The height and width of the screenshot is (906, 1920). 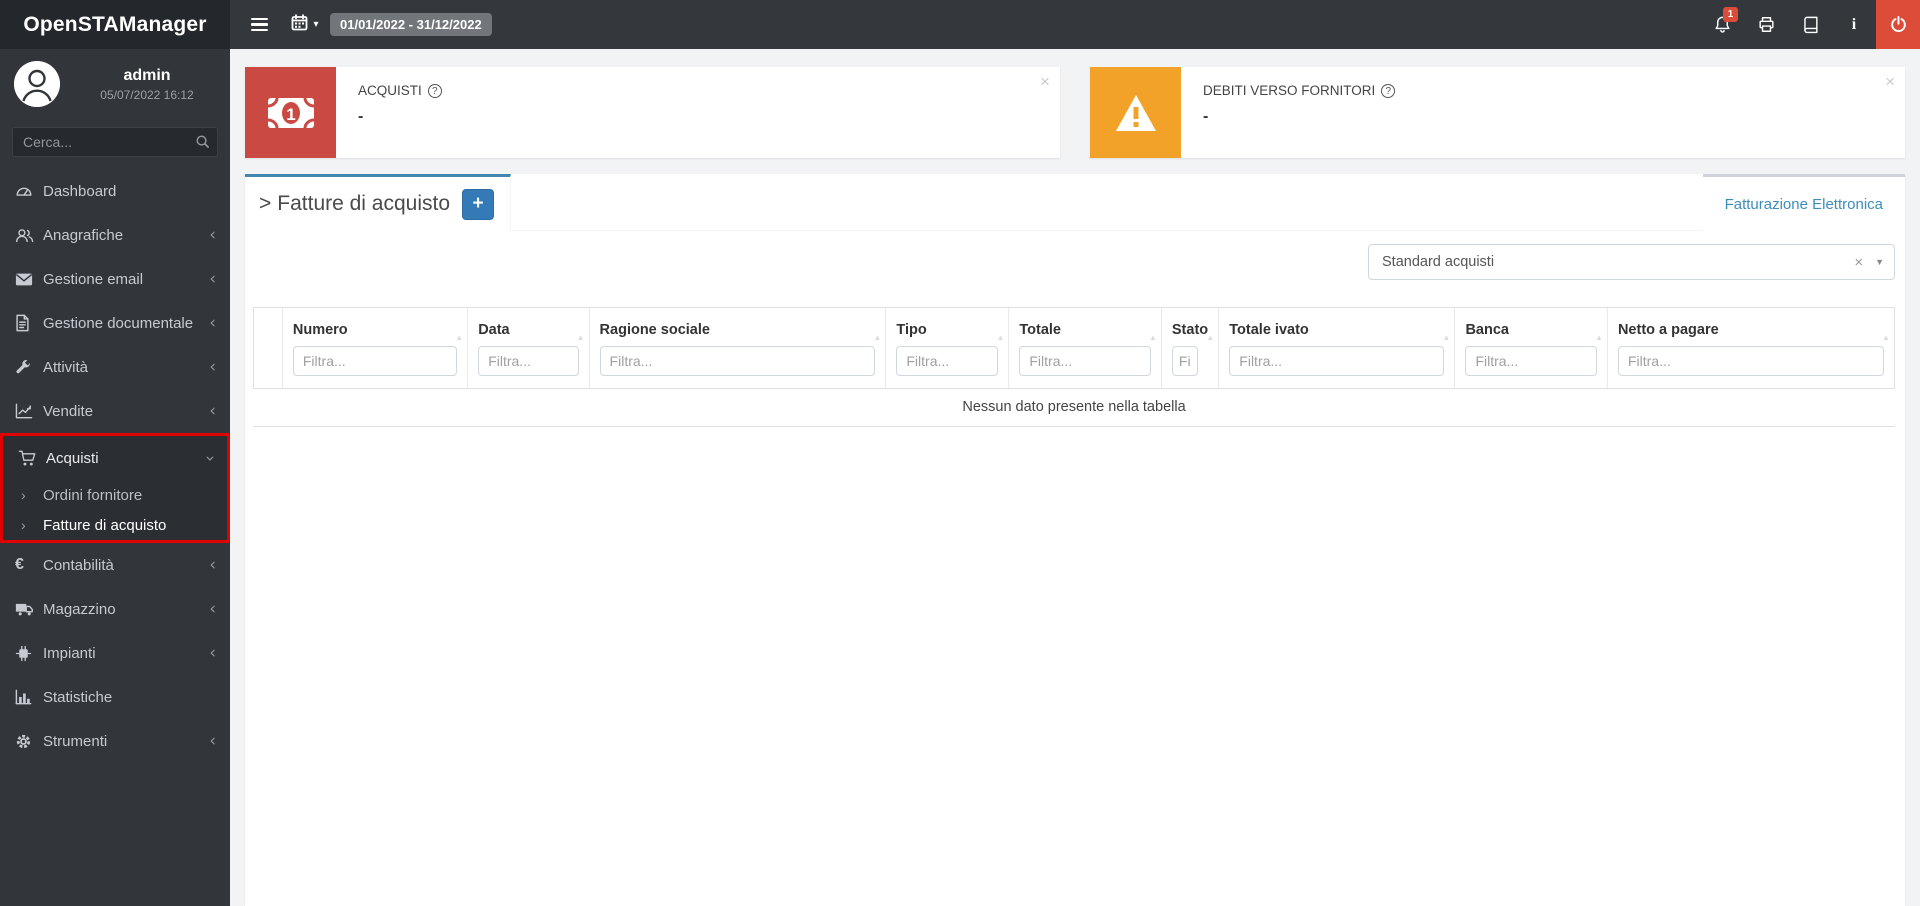 I want to click on widget-value: -, so click(x=361, y=116).